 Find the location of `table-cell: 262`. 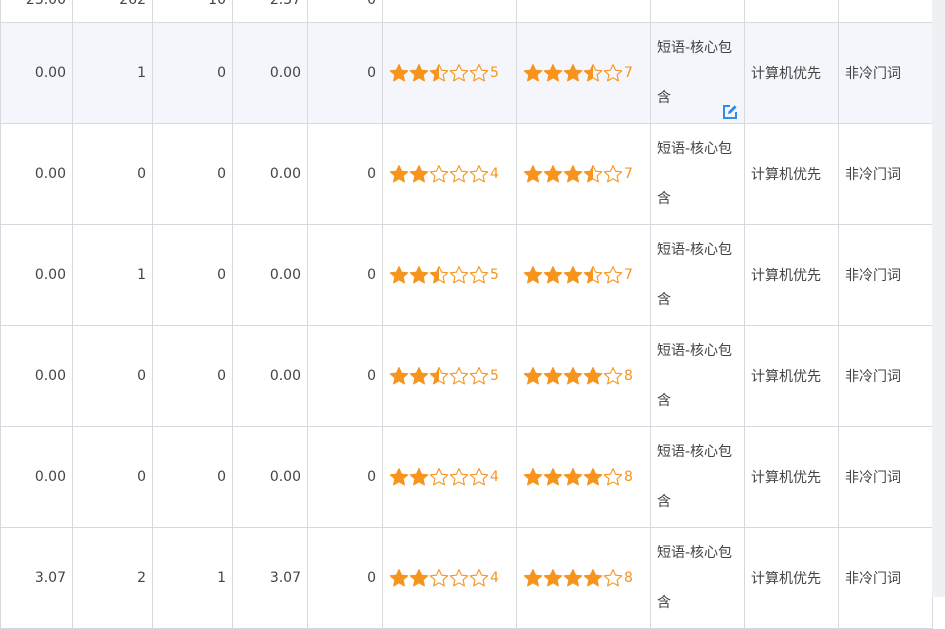

table-cell: 262 is located at coordinates (112, 11).